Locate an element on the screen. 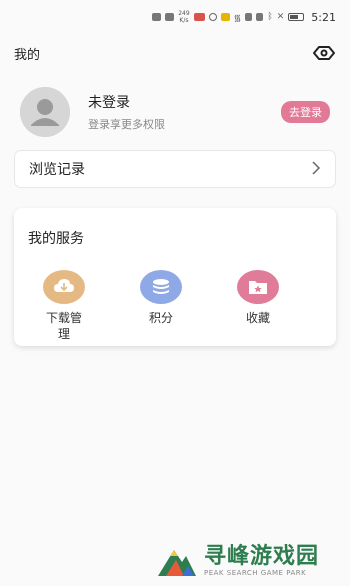  chevron-right-icon is located at coordinates (316, 169).